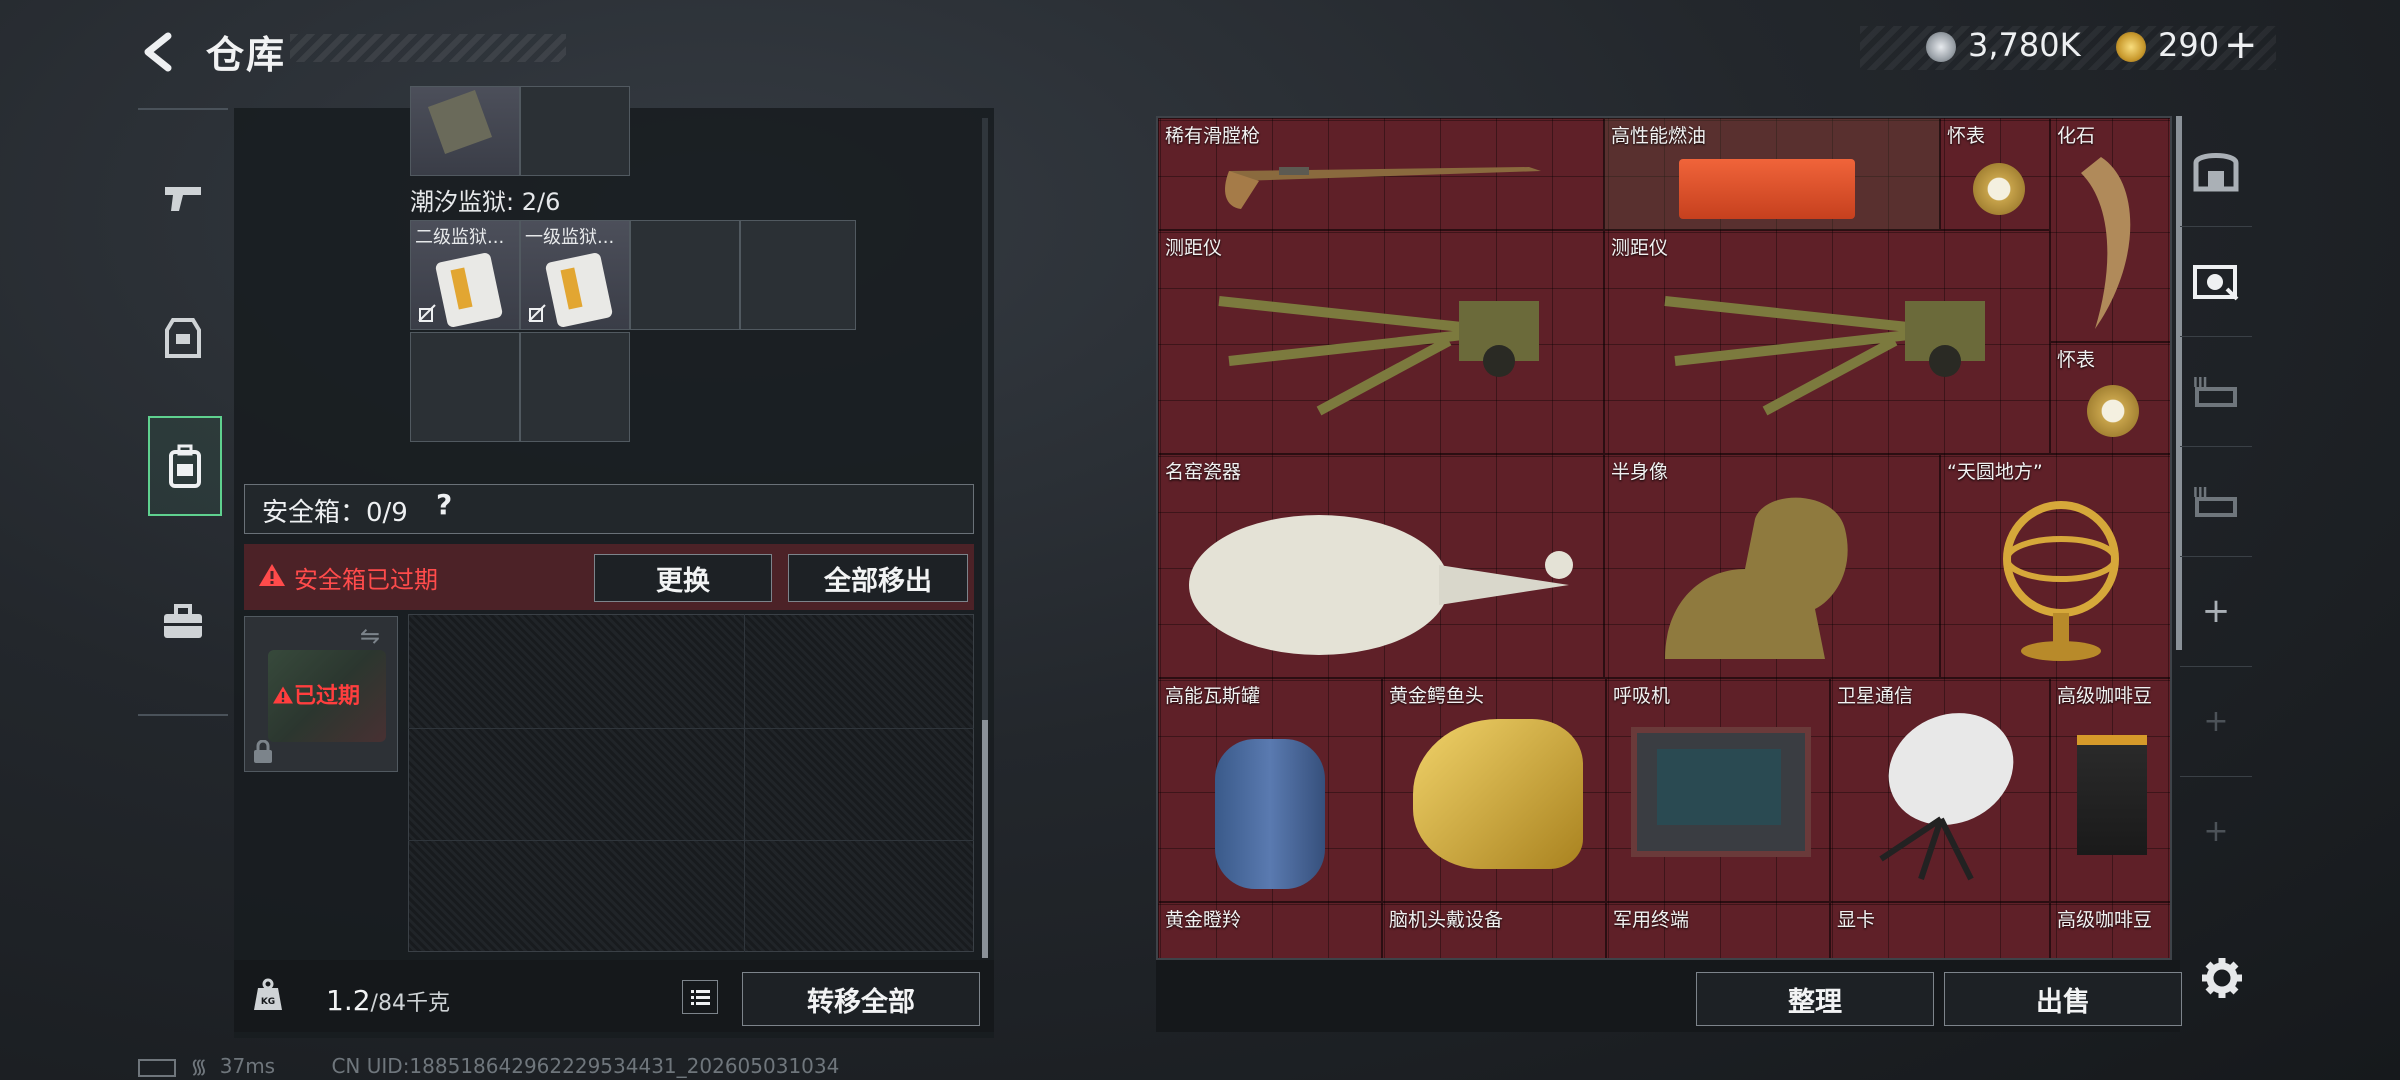 This screenshot has height=1080, width=2400. Describe the element at coordinates (1651, 920) in the screenshot. I see `loot-name: 军用终端` at that location.